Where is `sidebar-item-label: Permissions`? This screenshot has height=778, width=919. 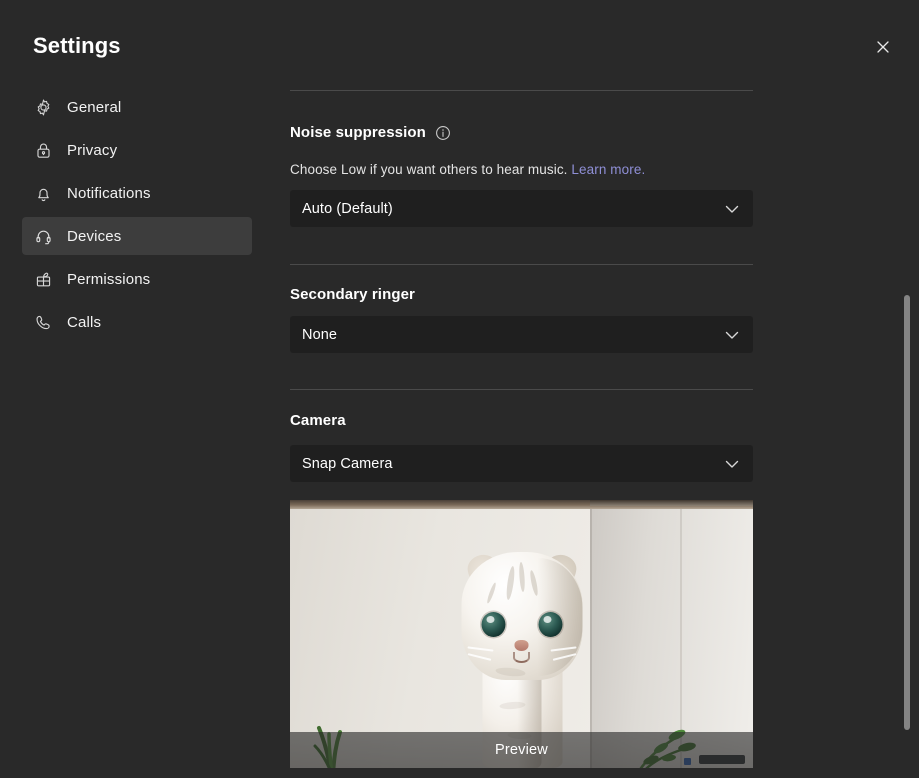
sidebar-item-label: Permissions is located at coordinates (109, 279).